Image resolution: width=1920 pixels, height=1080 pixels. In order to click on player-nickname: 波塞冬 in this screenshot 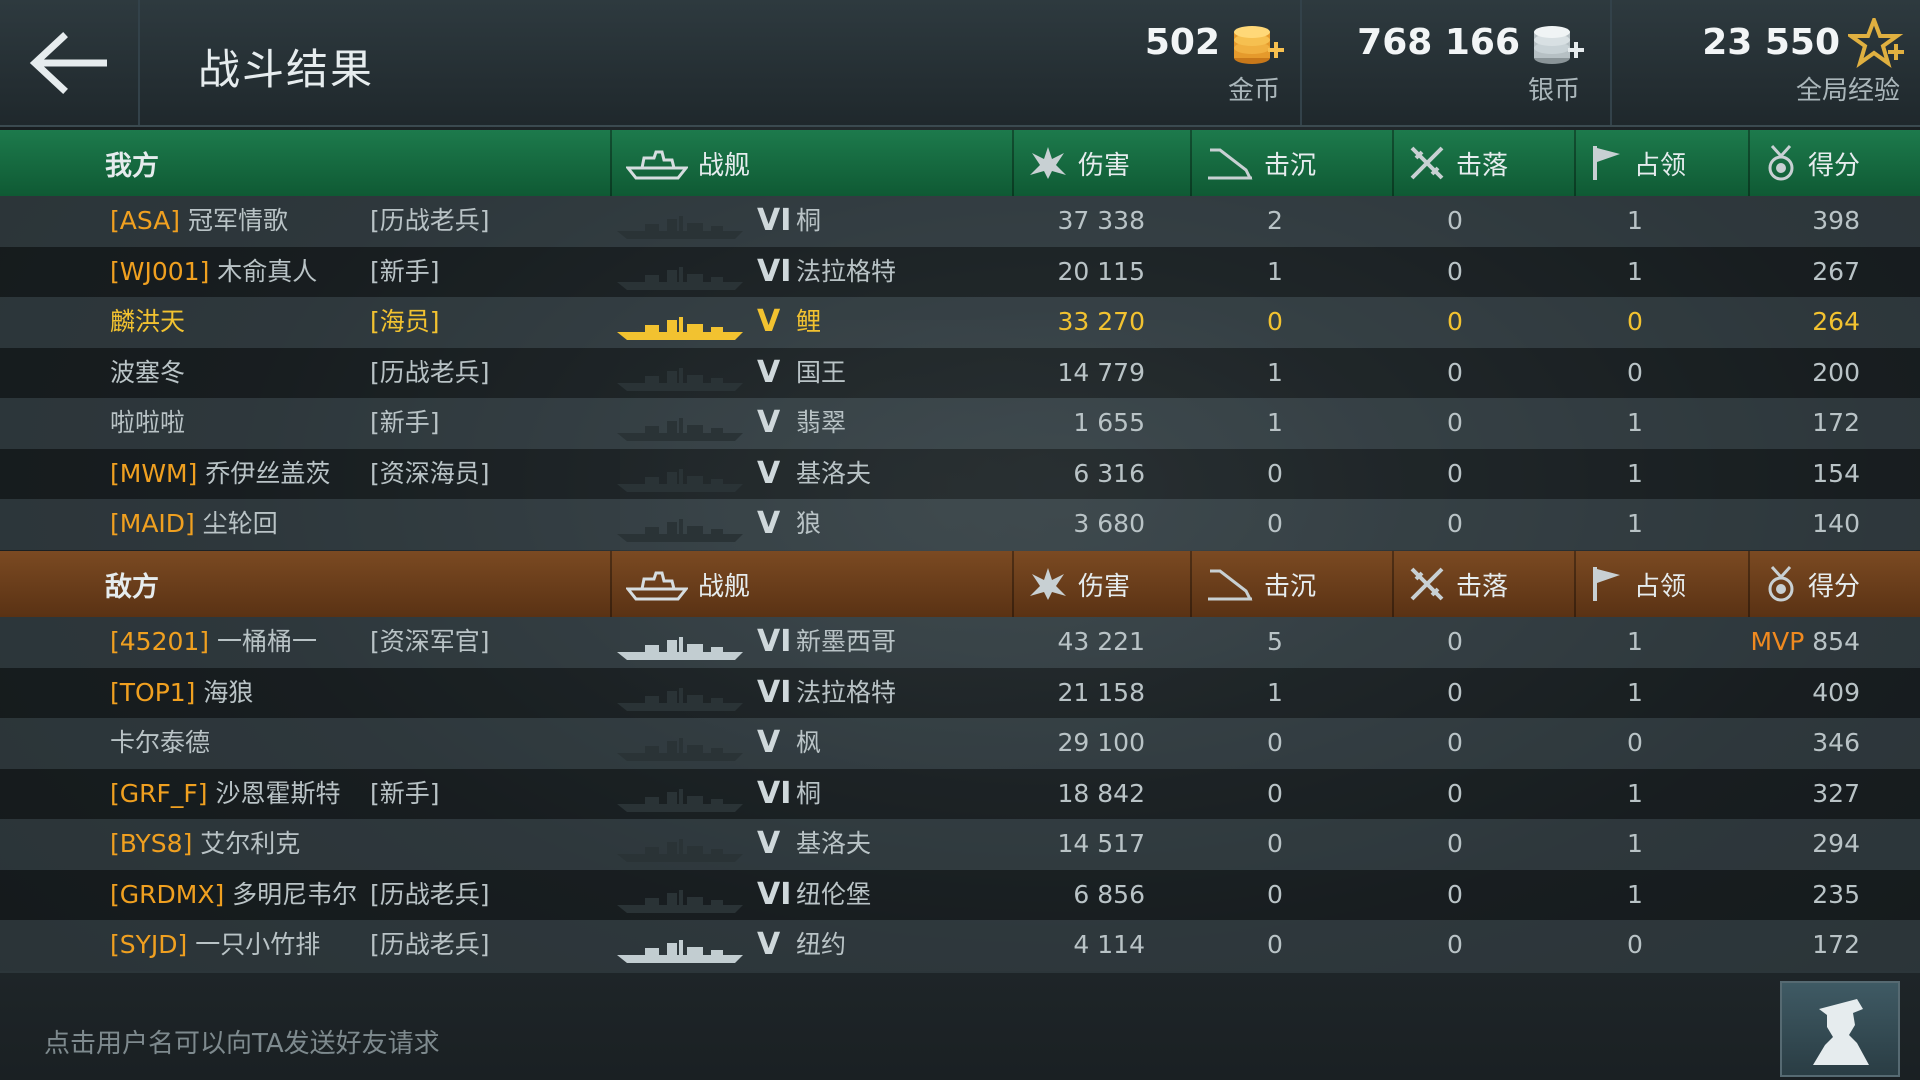, I will do `click(148, 372)`.